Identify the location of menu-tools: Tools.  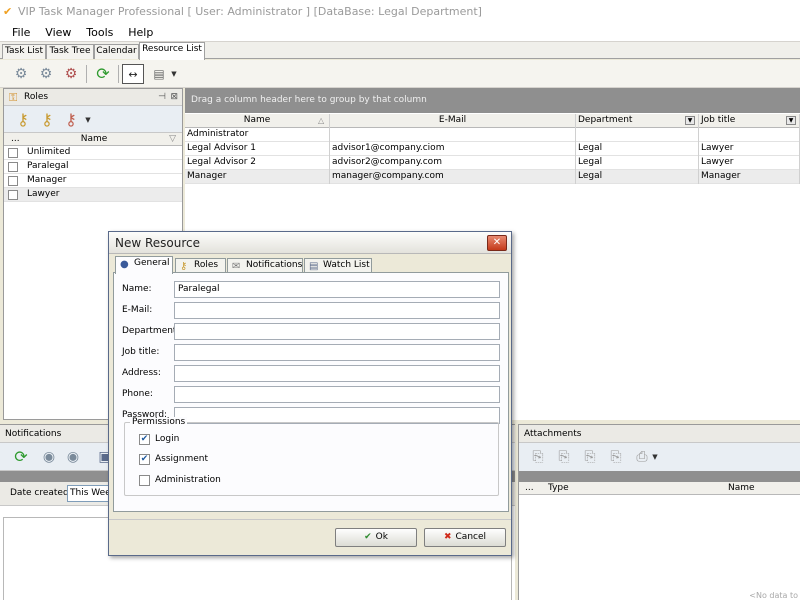
(99, 31).